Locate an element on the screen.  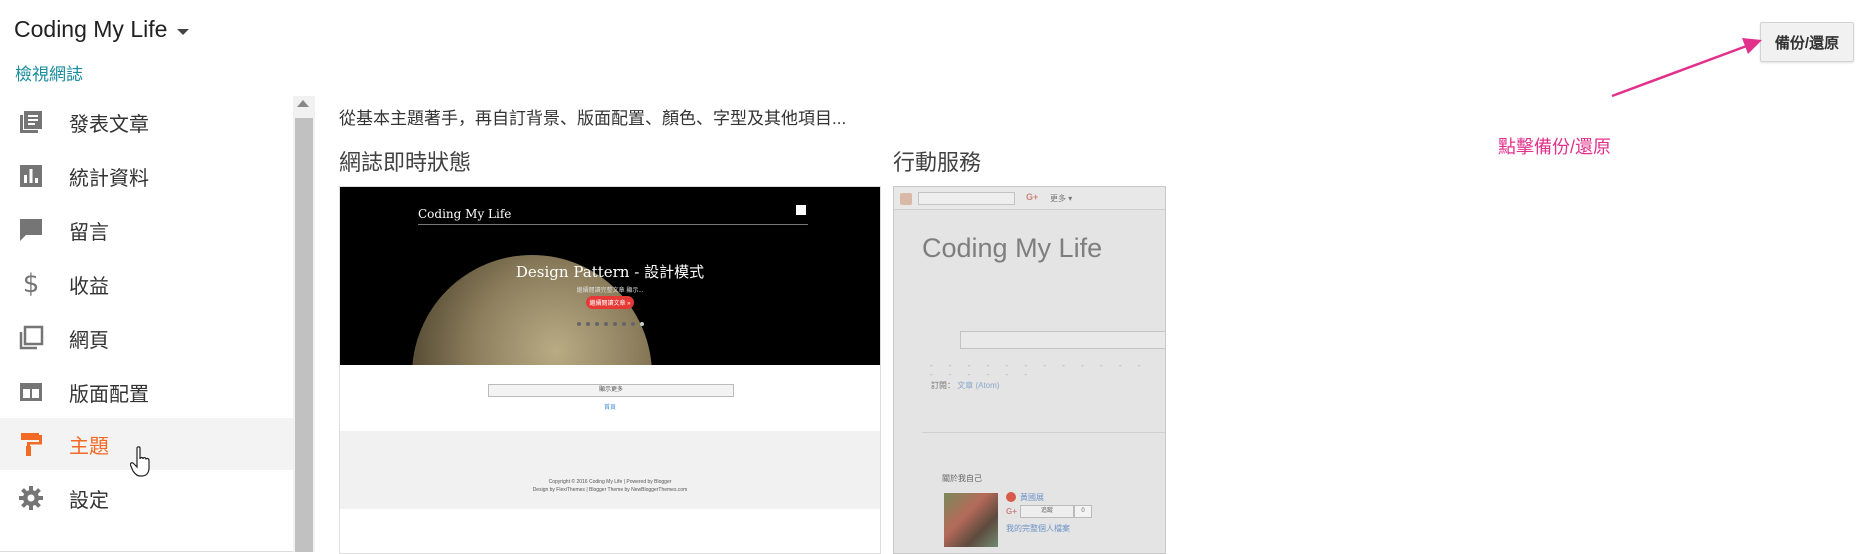
stats-icon is located at coordinates (31, 176).